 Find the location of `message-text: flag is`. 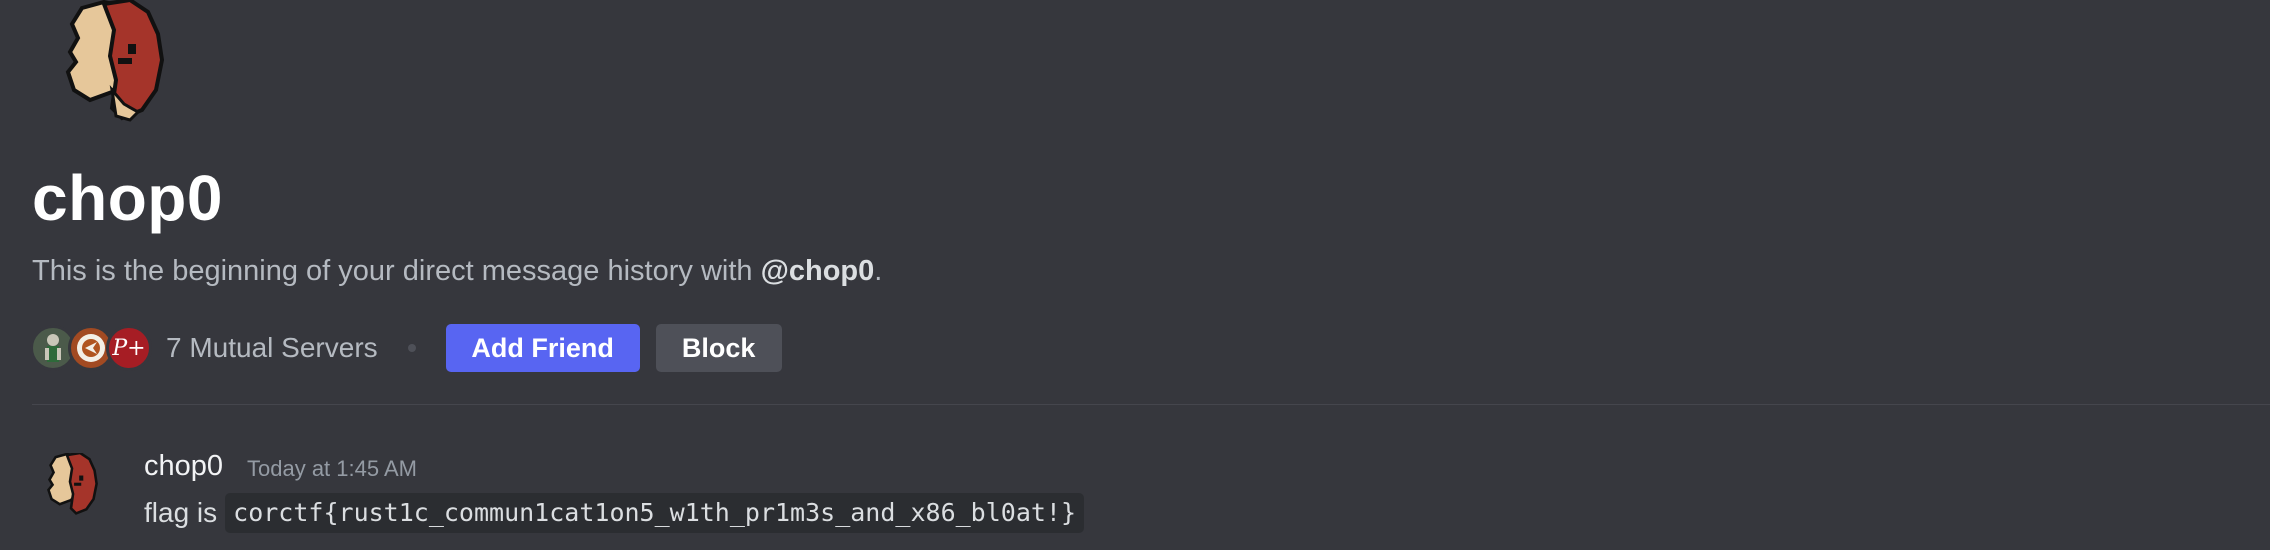

message-text: flag is is located at coordinates (181, 512).